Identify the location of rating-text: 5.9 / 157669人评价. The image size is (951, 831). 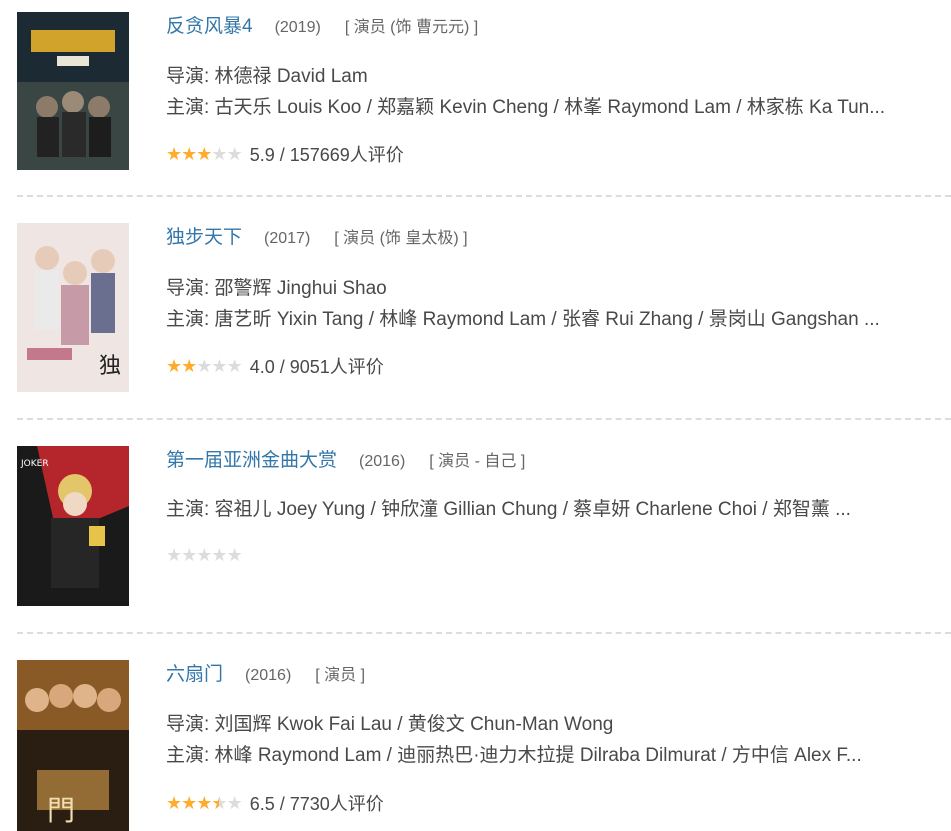
(326, 155).